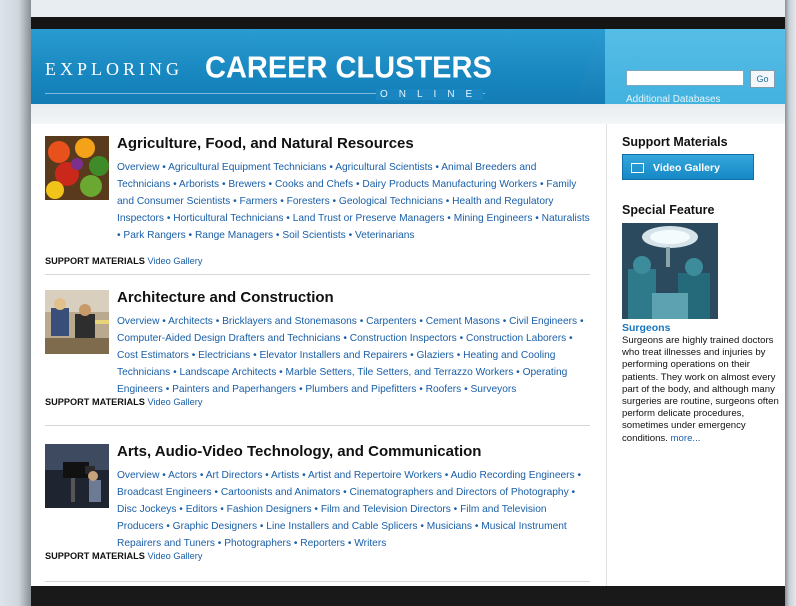 This screenshot has width=796, height=606. I want to click on window-right-frame, so click(790, 303).